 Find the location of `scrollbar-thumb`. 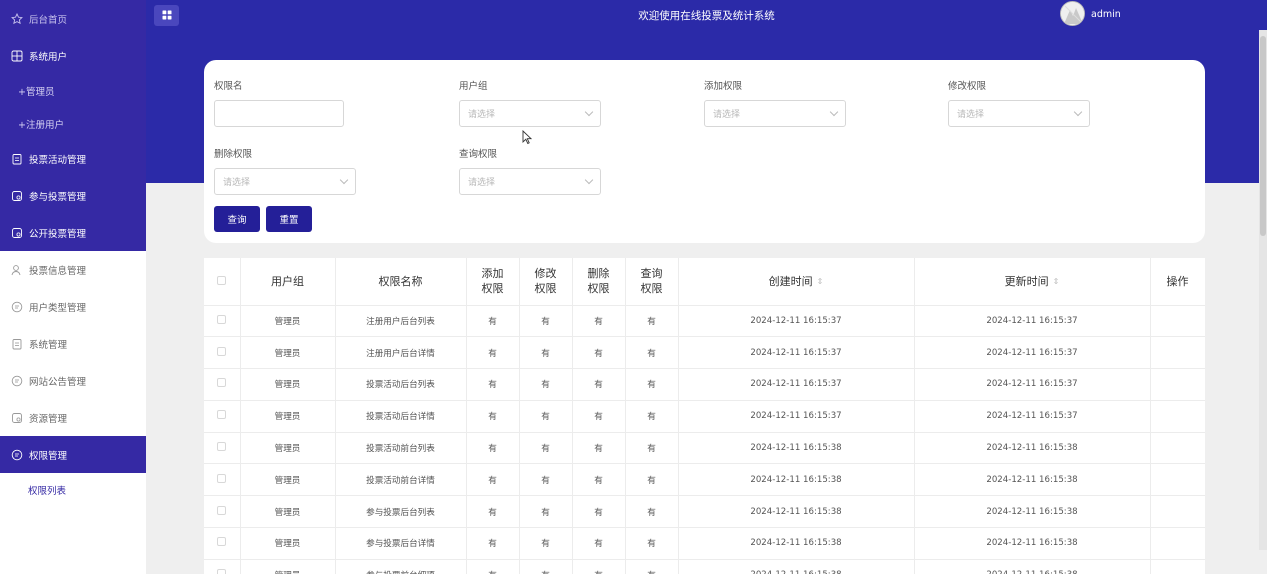

scrollbar-thumb is located at coordinates (1263, 136).